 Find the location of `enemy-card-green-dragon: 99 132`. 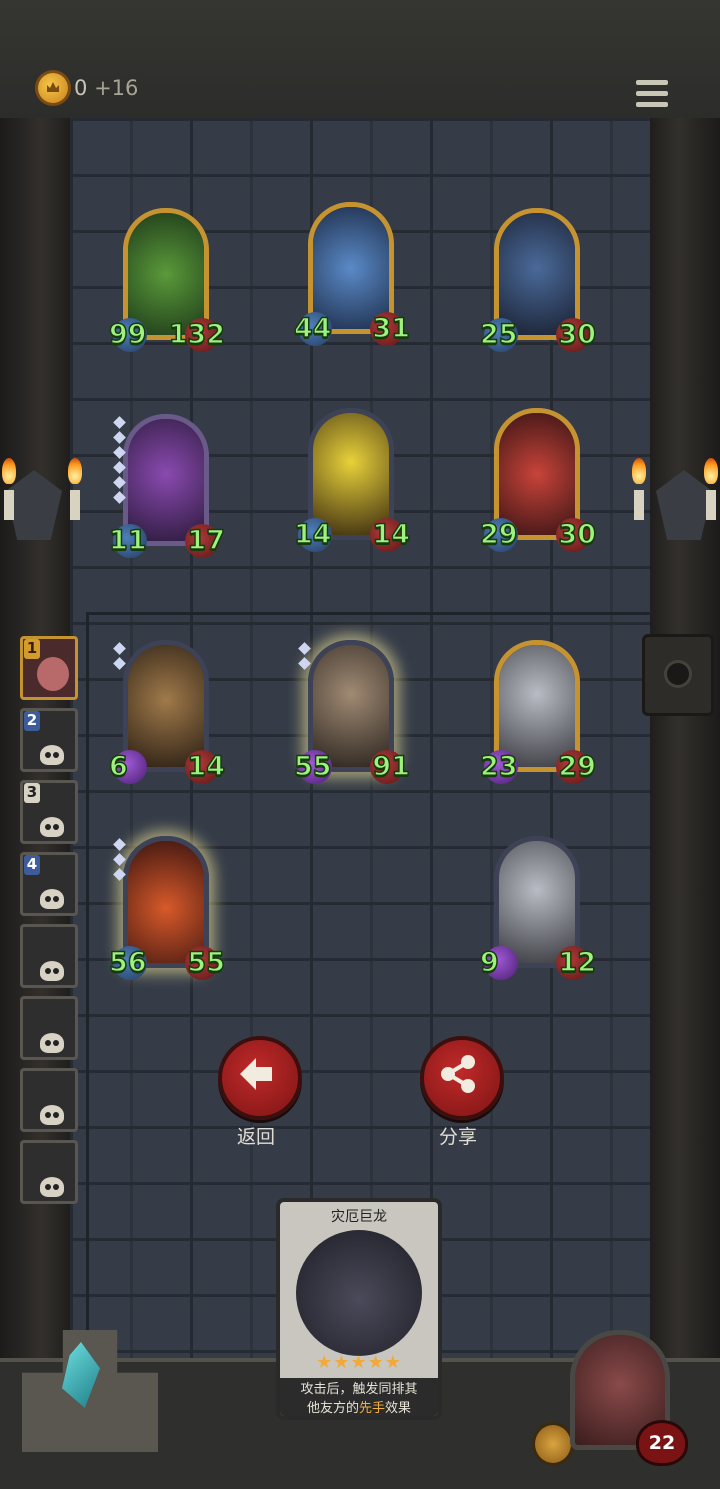

enemy-card-green-dragon: 99 132 is located at coordinates (167, 280).